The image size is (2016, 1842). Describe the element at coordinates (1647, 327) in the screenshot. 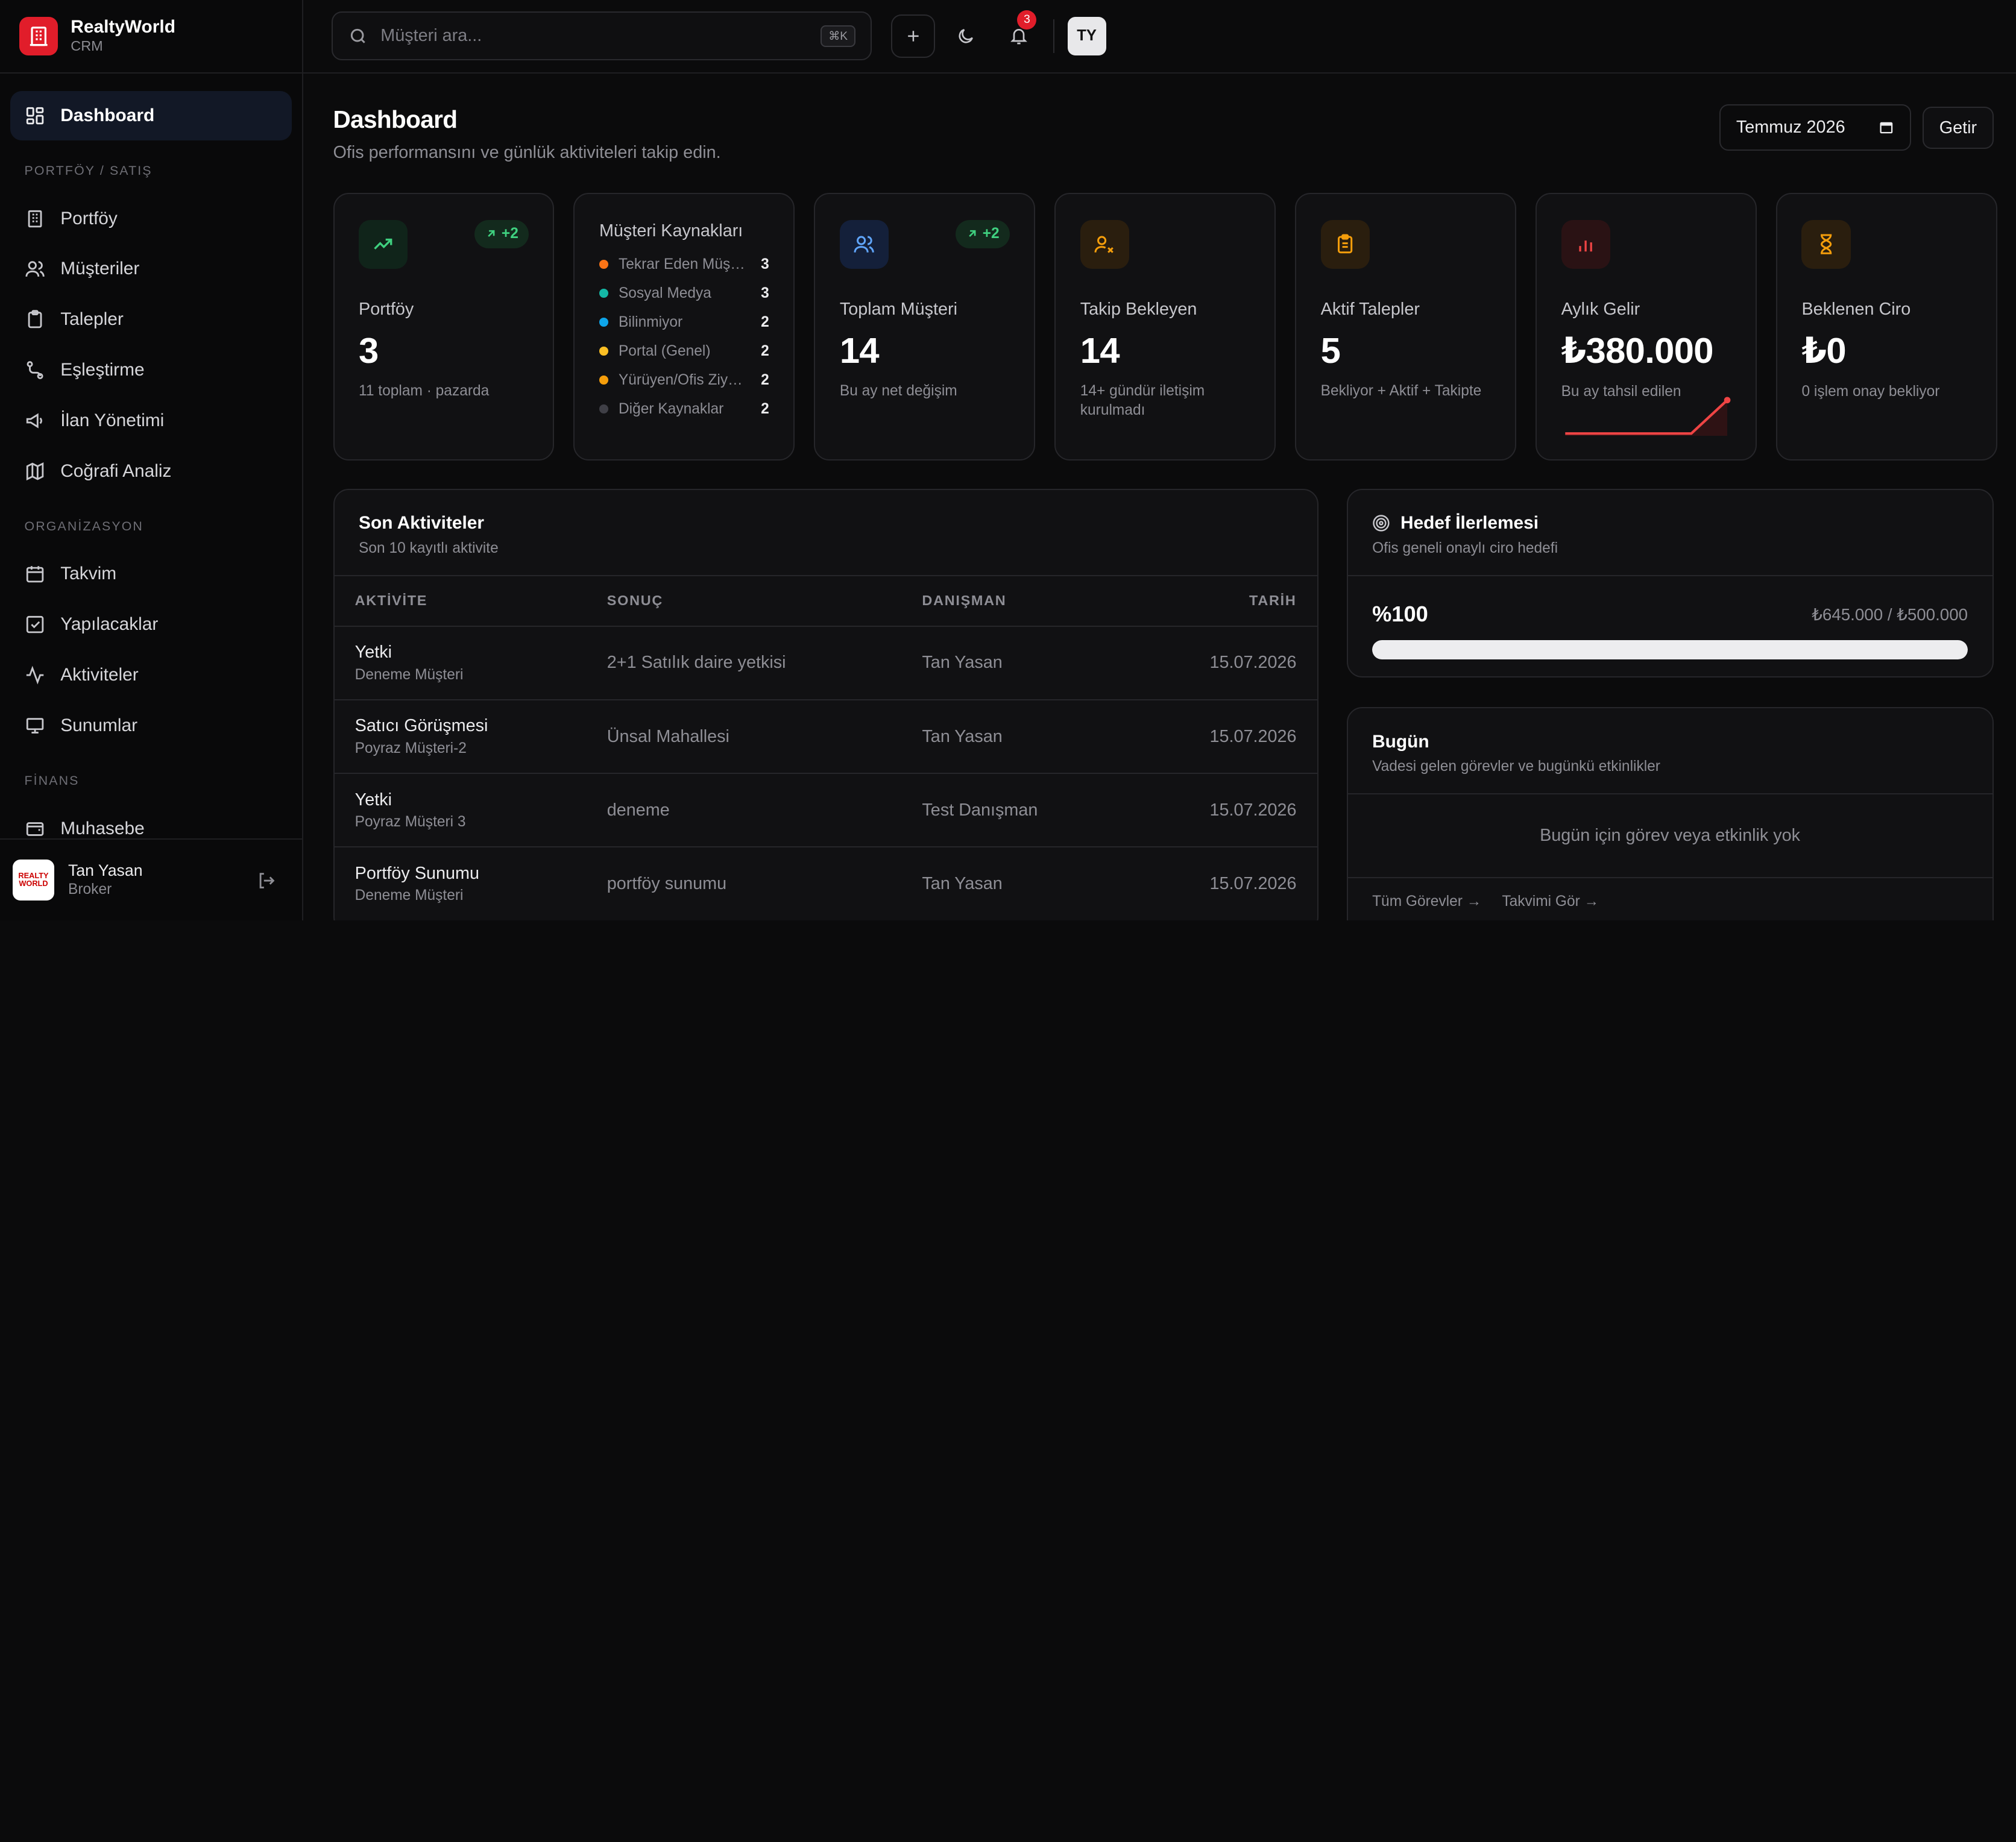

I see `card-monthly-income: Aylık Gelir ₺380.000 Bu ay tahsil edilen` at that location.